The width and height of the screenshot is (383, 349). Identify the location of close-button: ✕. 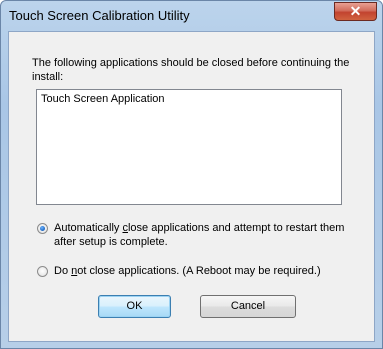
(355, 11).